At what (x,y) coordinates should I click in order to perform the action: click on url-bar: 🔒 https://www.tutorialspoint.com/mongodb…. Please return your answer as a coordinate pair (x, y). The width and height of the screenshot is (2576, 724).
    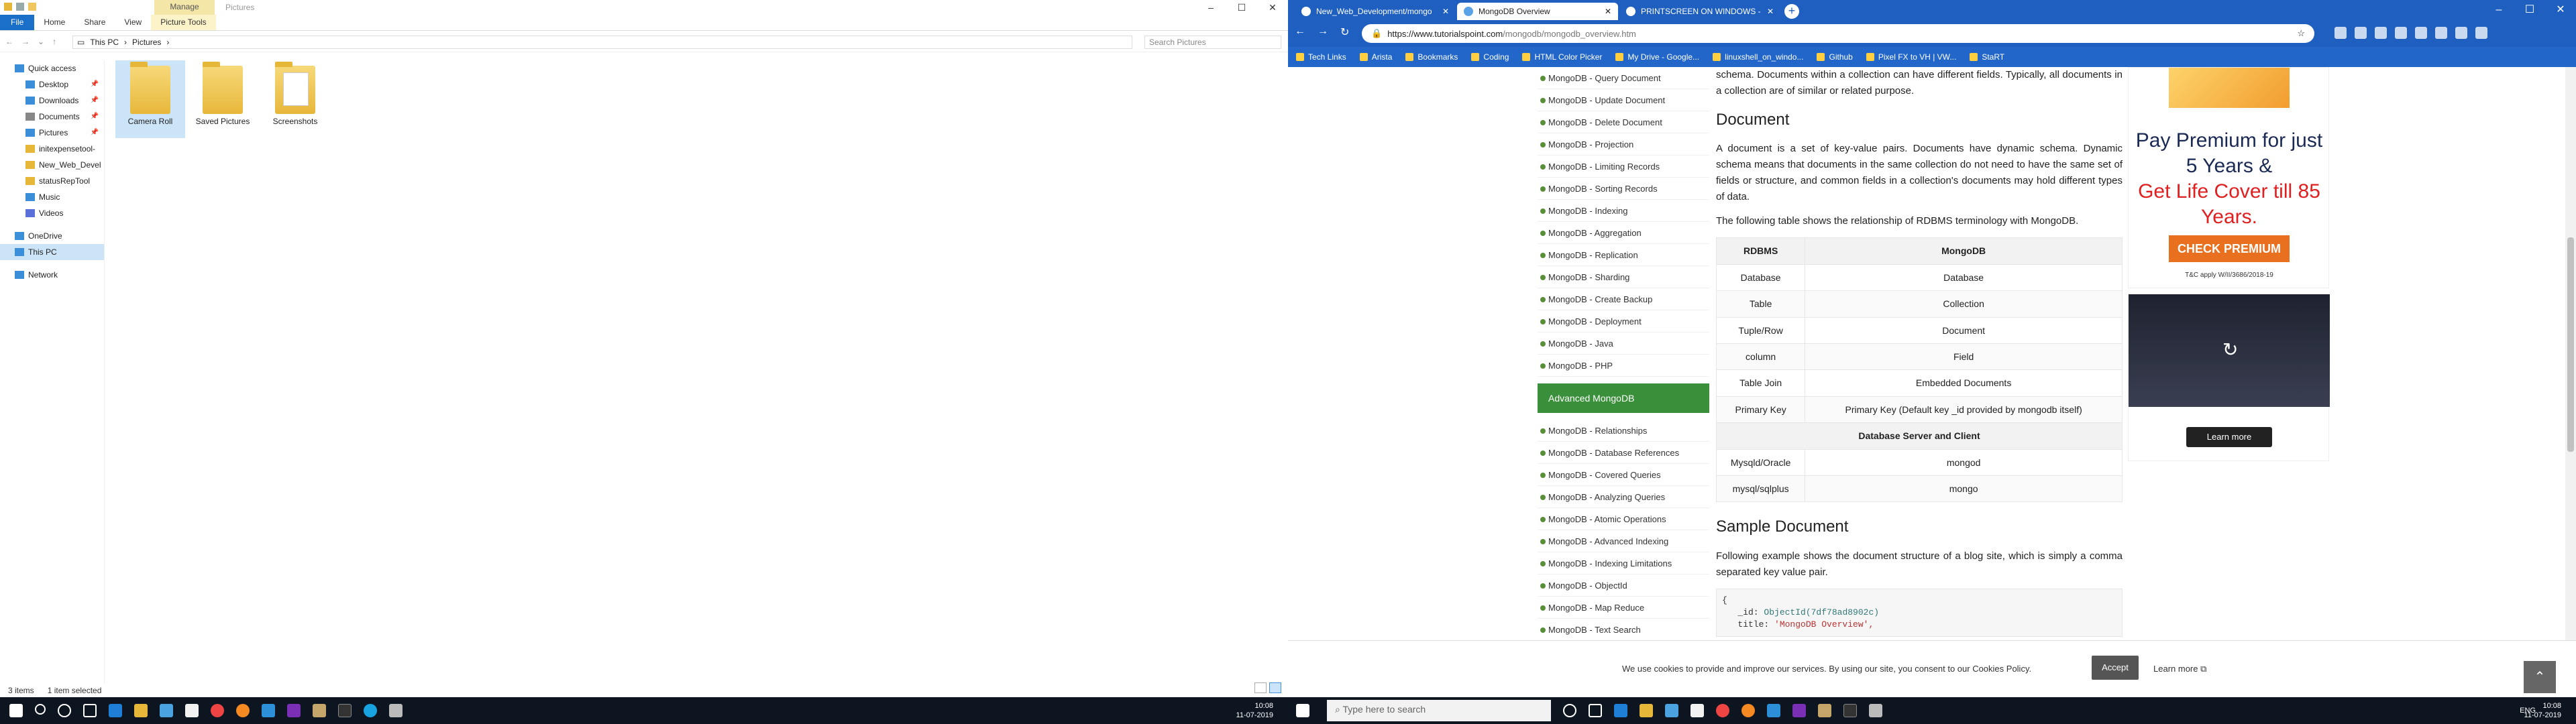
    Looking at the image, I should click on (1838, 33).